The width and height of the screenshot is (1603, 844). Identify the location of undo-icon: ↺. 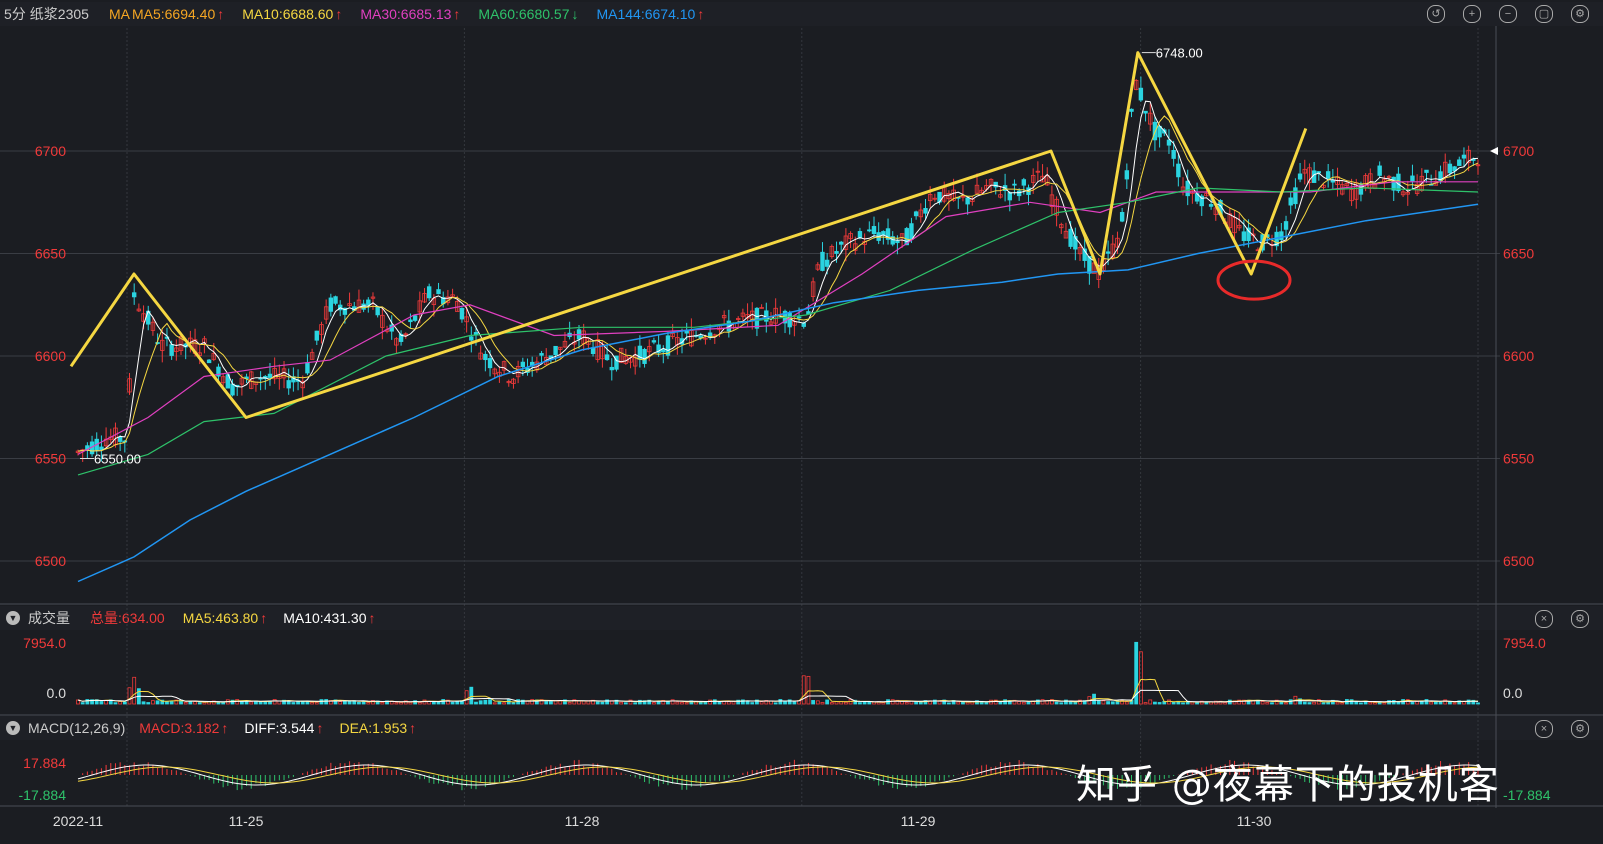
(1436, 14).